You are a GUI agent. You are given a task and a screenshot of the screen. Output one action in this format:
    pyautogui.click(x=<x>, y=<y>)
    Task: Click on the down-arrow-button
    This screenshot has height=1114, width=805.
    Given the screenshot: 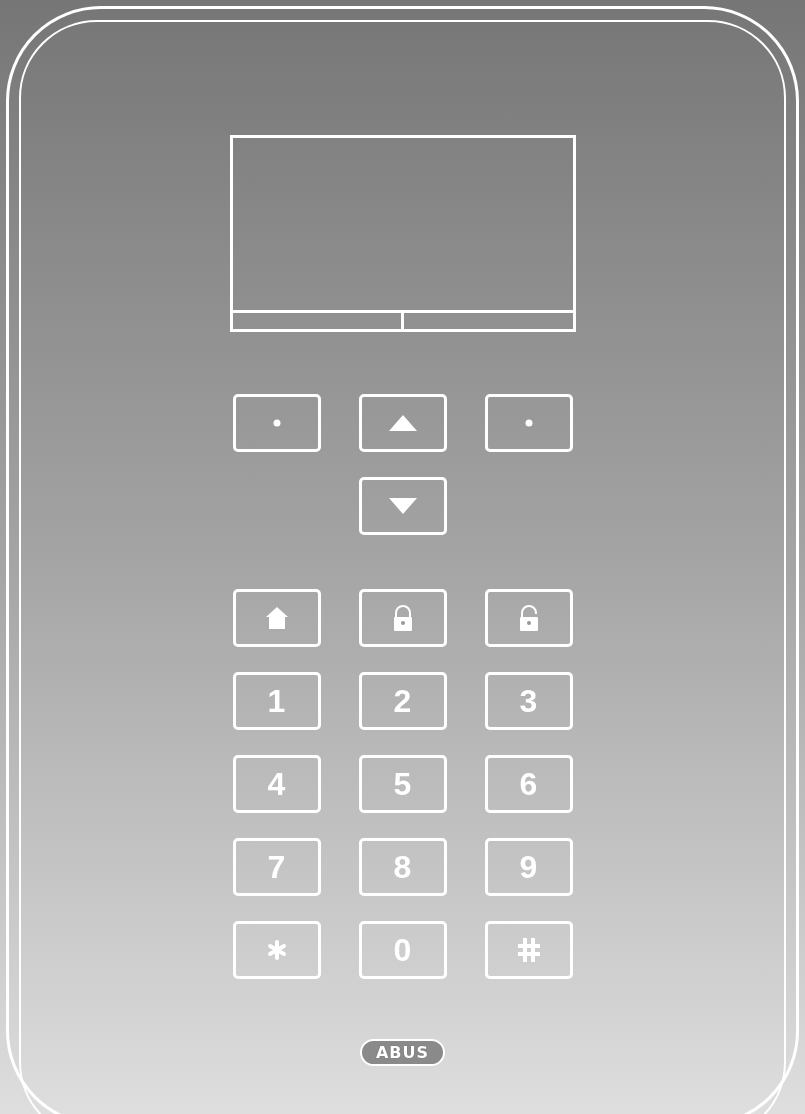 What is the action you would take?
    pyautogui.click(x=402, y=506)
    